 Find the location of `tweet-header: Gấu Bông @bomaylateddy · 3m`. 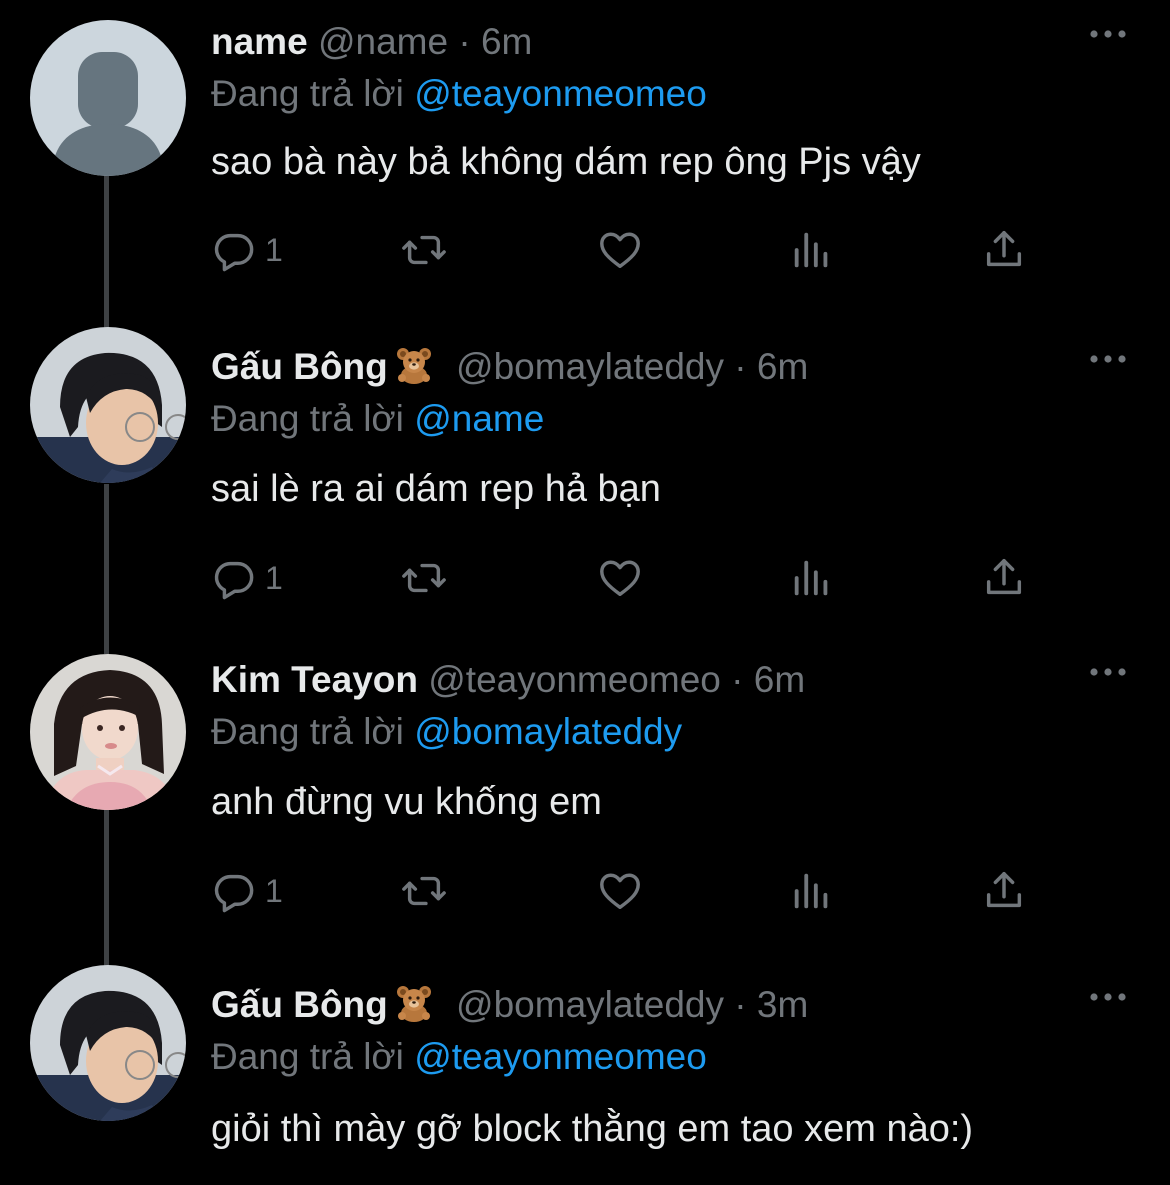

tweet-header: Gấu Bông @bomaylateddy · 3m is located at coordinates (509, 1005).